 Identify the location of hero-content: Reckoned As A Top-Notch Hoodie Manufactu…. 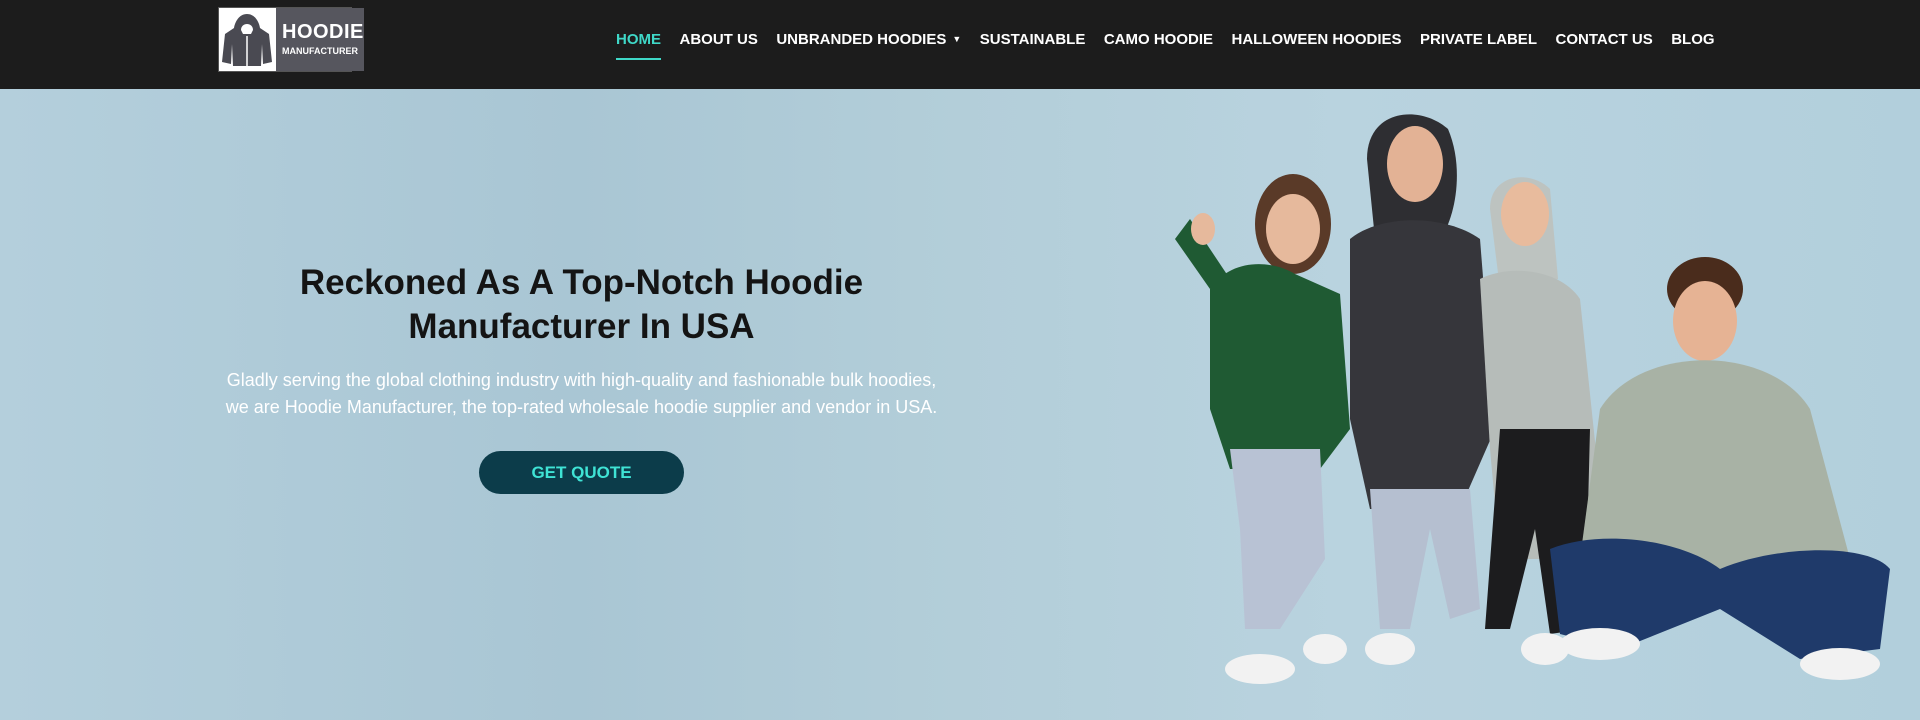
(581, 377).